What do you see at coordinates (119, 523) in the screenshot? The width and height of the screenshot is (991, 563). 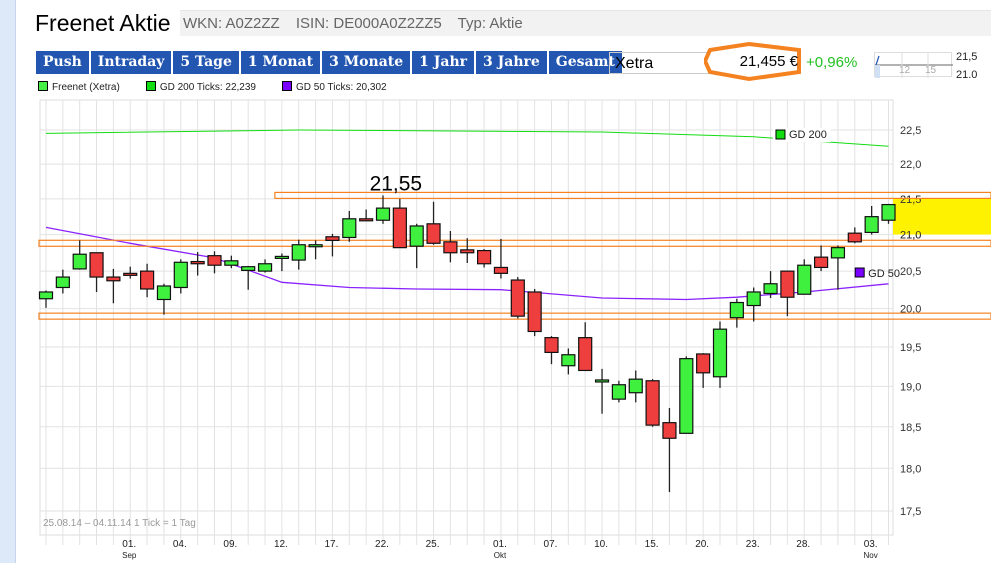 I see `date-range-label: 25.08.14 – 04.11.14 1 Tick = 1 Tag` at bounding box center [119, 523].